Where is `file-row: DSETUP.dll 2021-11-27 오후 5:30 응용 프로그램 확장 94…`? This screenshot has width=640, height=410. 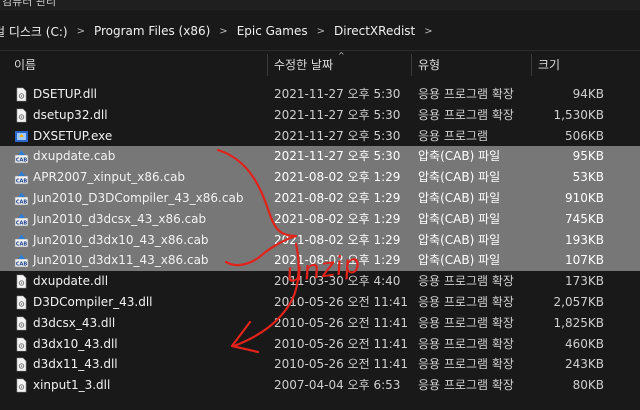
file-row: DSETUP.dll 2021-11-27 오후 5:30 응용 프로그램 확장 94… is located at coordinates (320, 94).